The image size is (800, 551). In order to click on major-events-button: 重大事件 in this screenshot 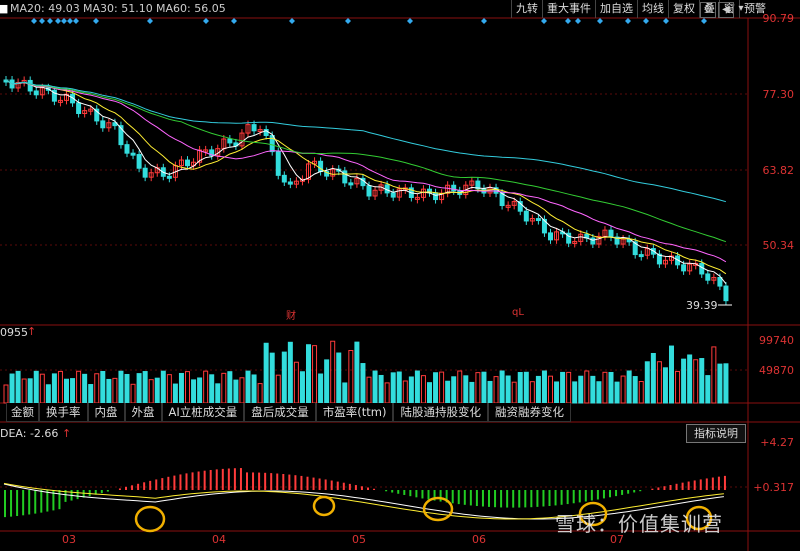, I will do `click(568, 9)`.